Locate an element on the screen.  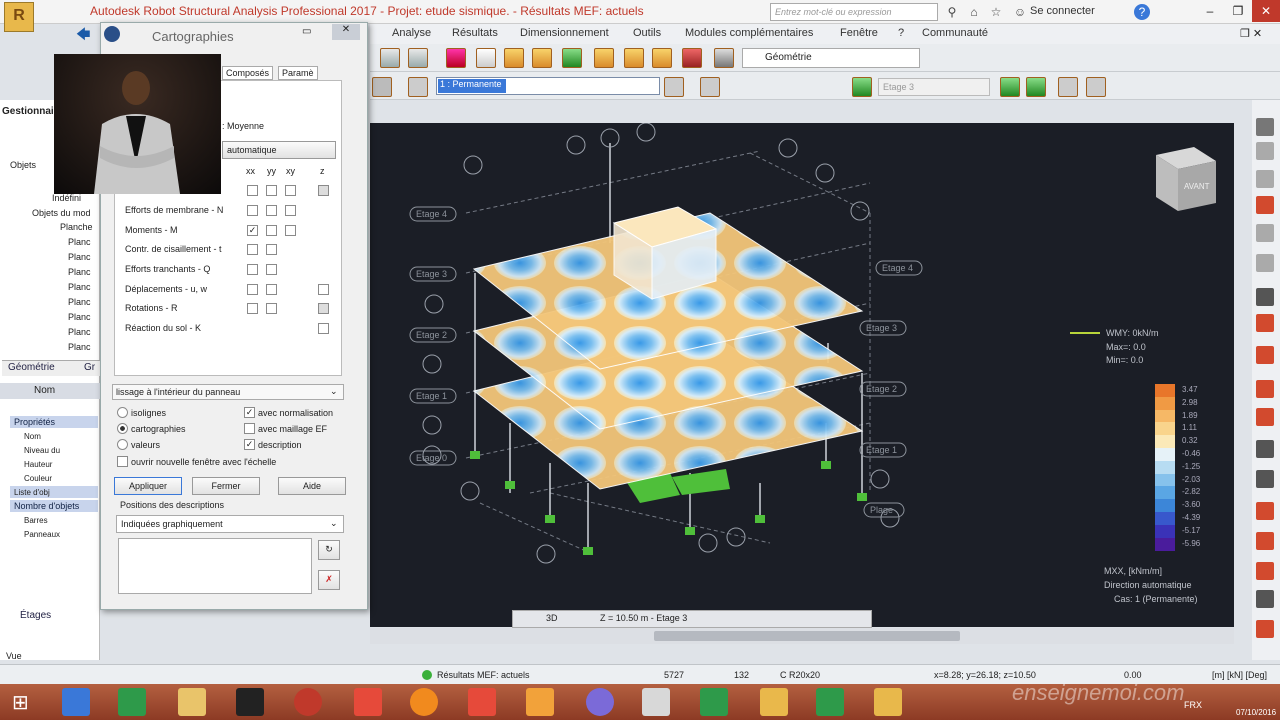
clock-date: 07/10/2016 is located at coordinates (1256, 712).